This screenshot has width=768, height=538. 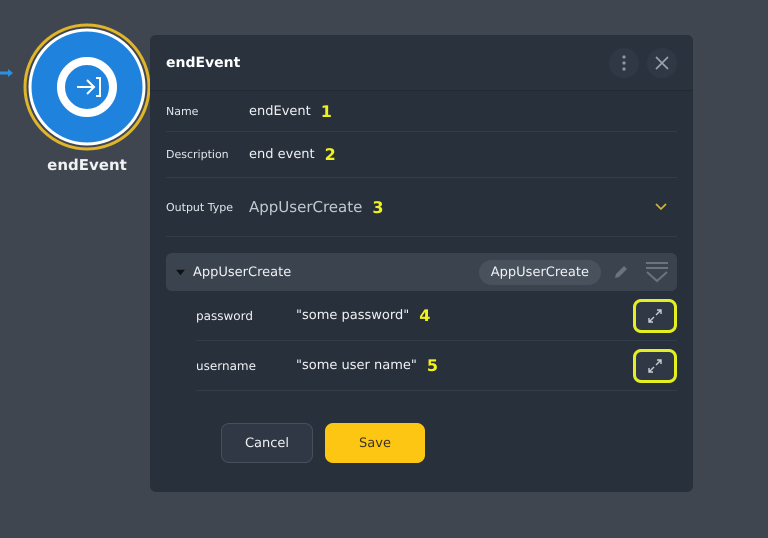 I want to click on callout-number: 4, so click(x=424, y=315).